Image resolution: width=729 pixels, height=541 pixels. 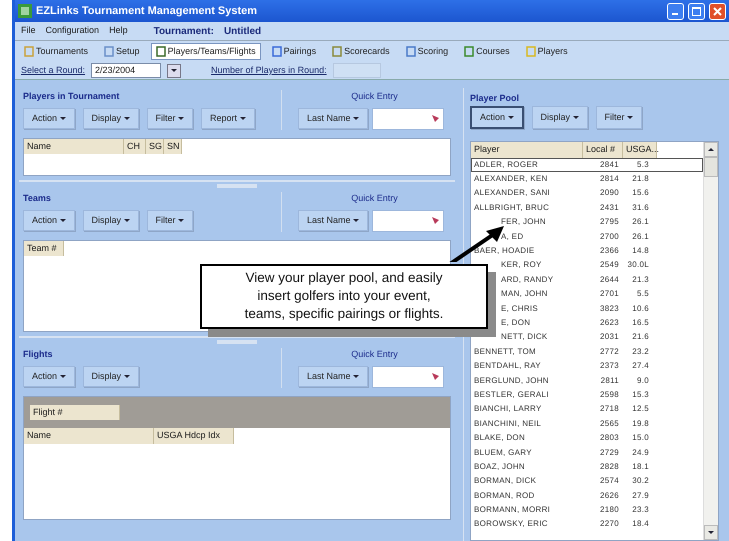 I want to click on tournament-name: Untitled, so click(x=243, y=31).